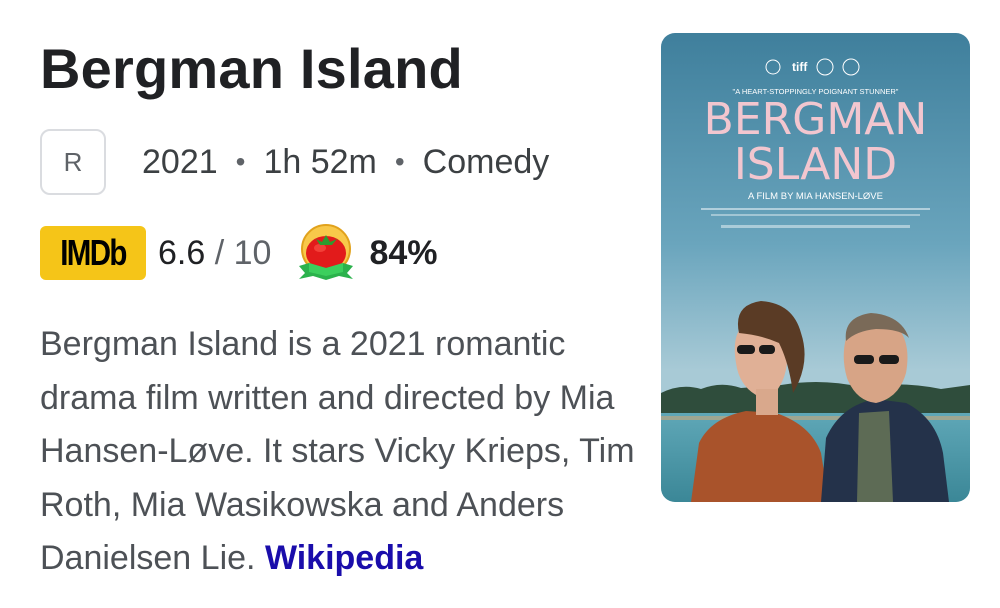  What do you see at coordinates (816, 119) in the screenshot?
I see `poster-title-line1: BERGMAN` at bounding box center [816, 119].